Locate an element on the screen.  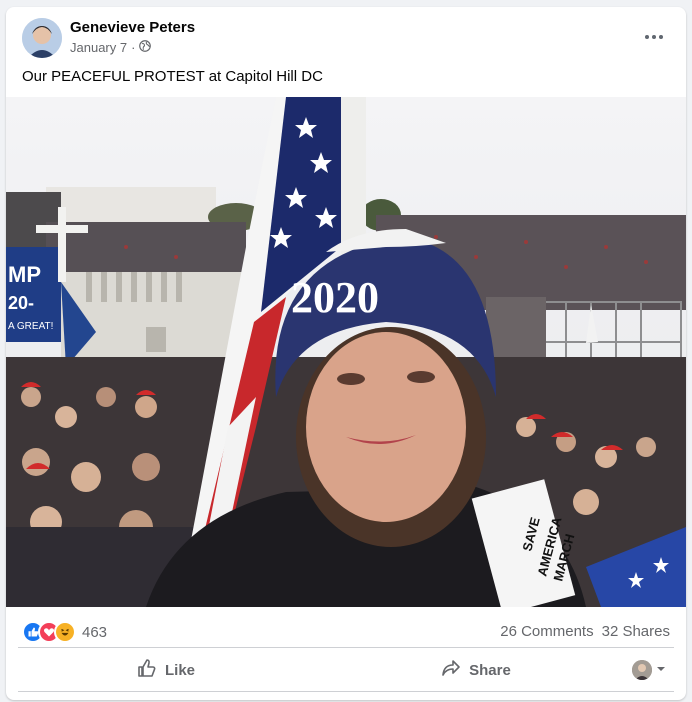
share-button: Share is located at coordinates (476, 670).